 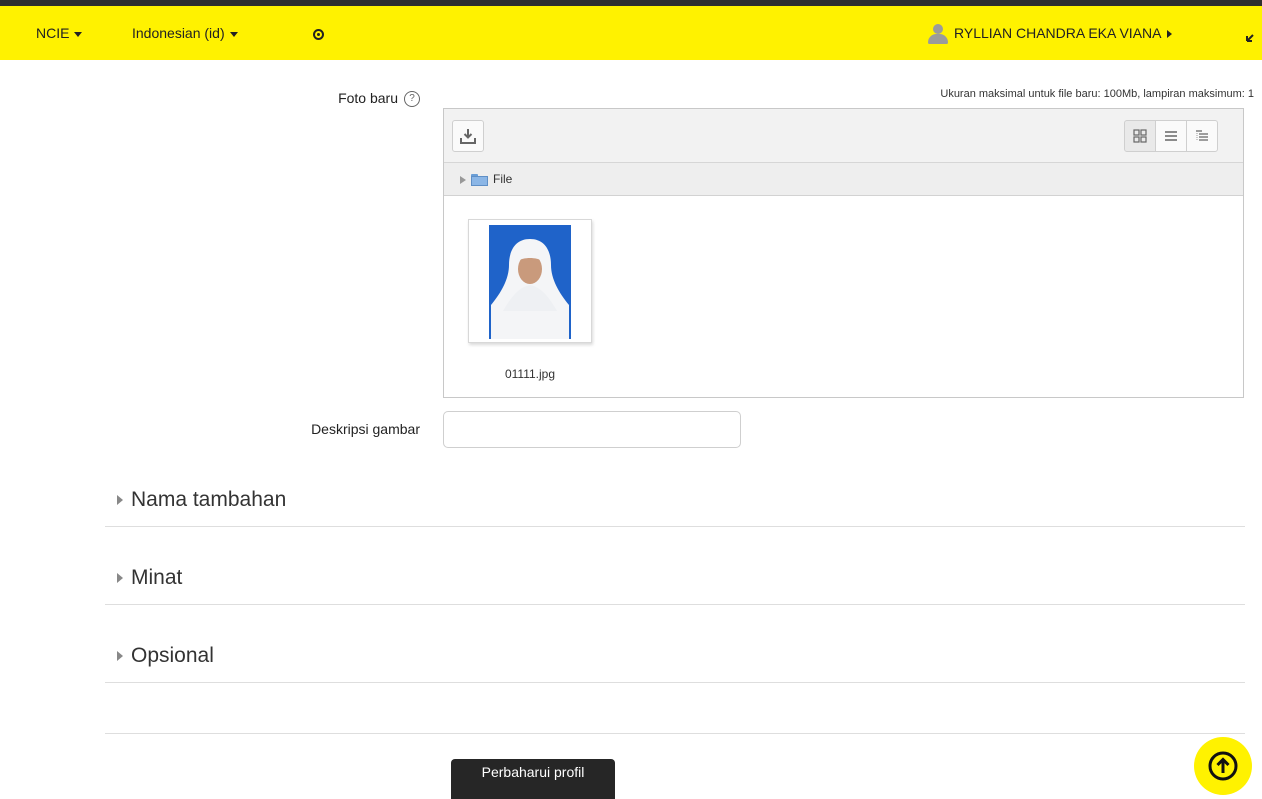 I want to click on image-description-input, so click(x=592, y=429).